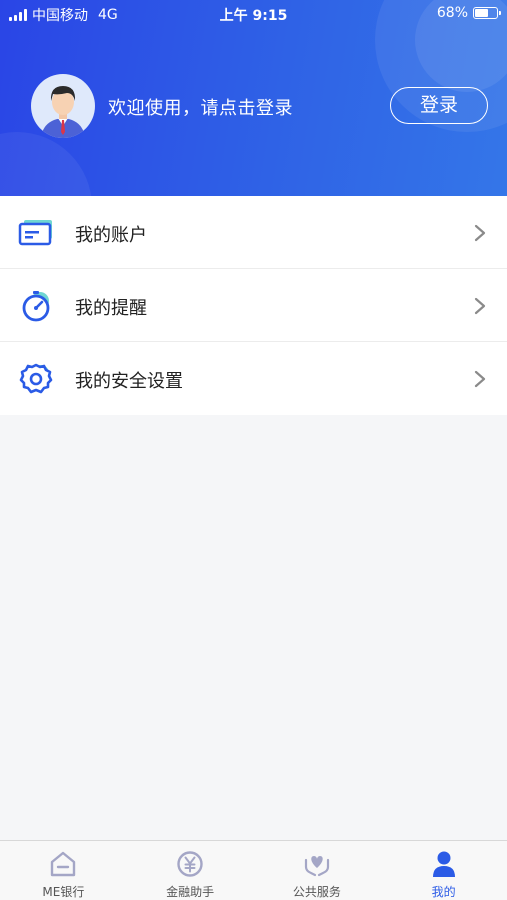 The image size is (507, 900). What do you see at coordinates (46, 164) in the screenshot?
I see `header-decoration` at bounding box center [46, 164].